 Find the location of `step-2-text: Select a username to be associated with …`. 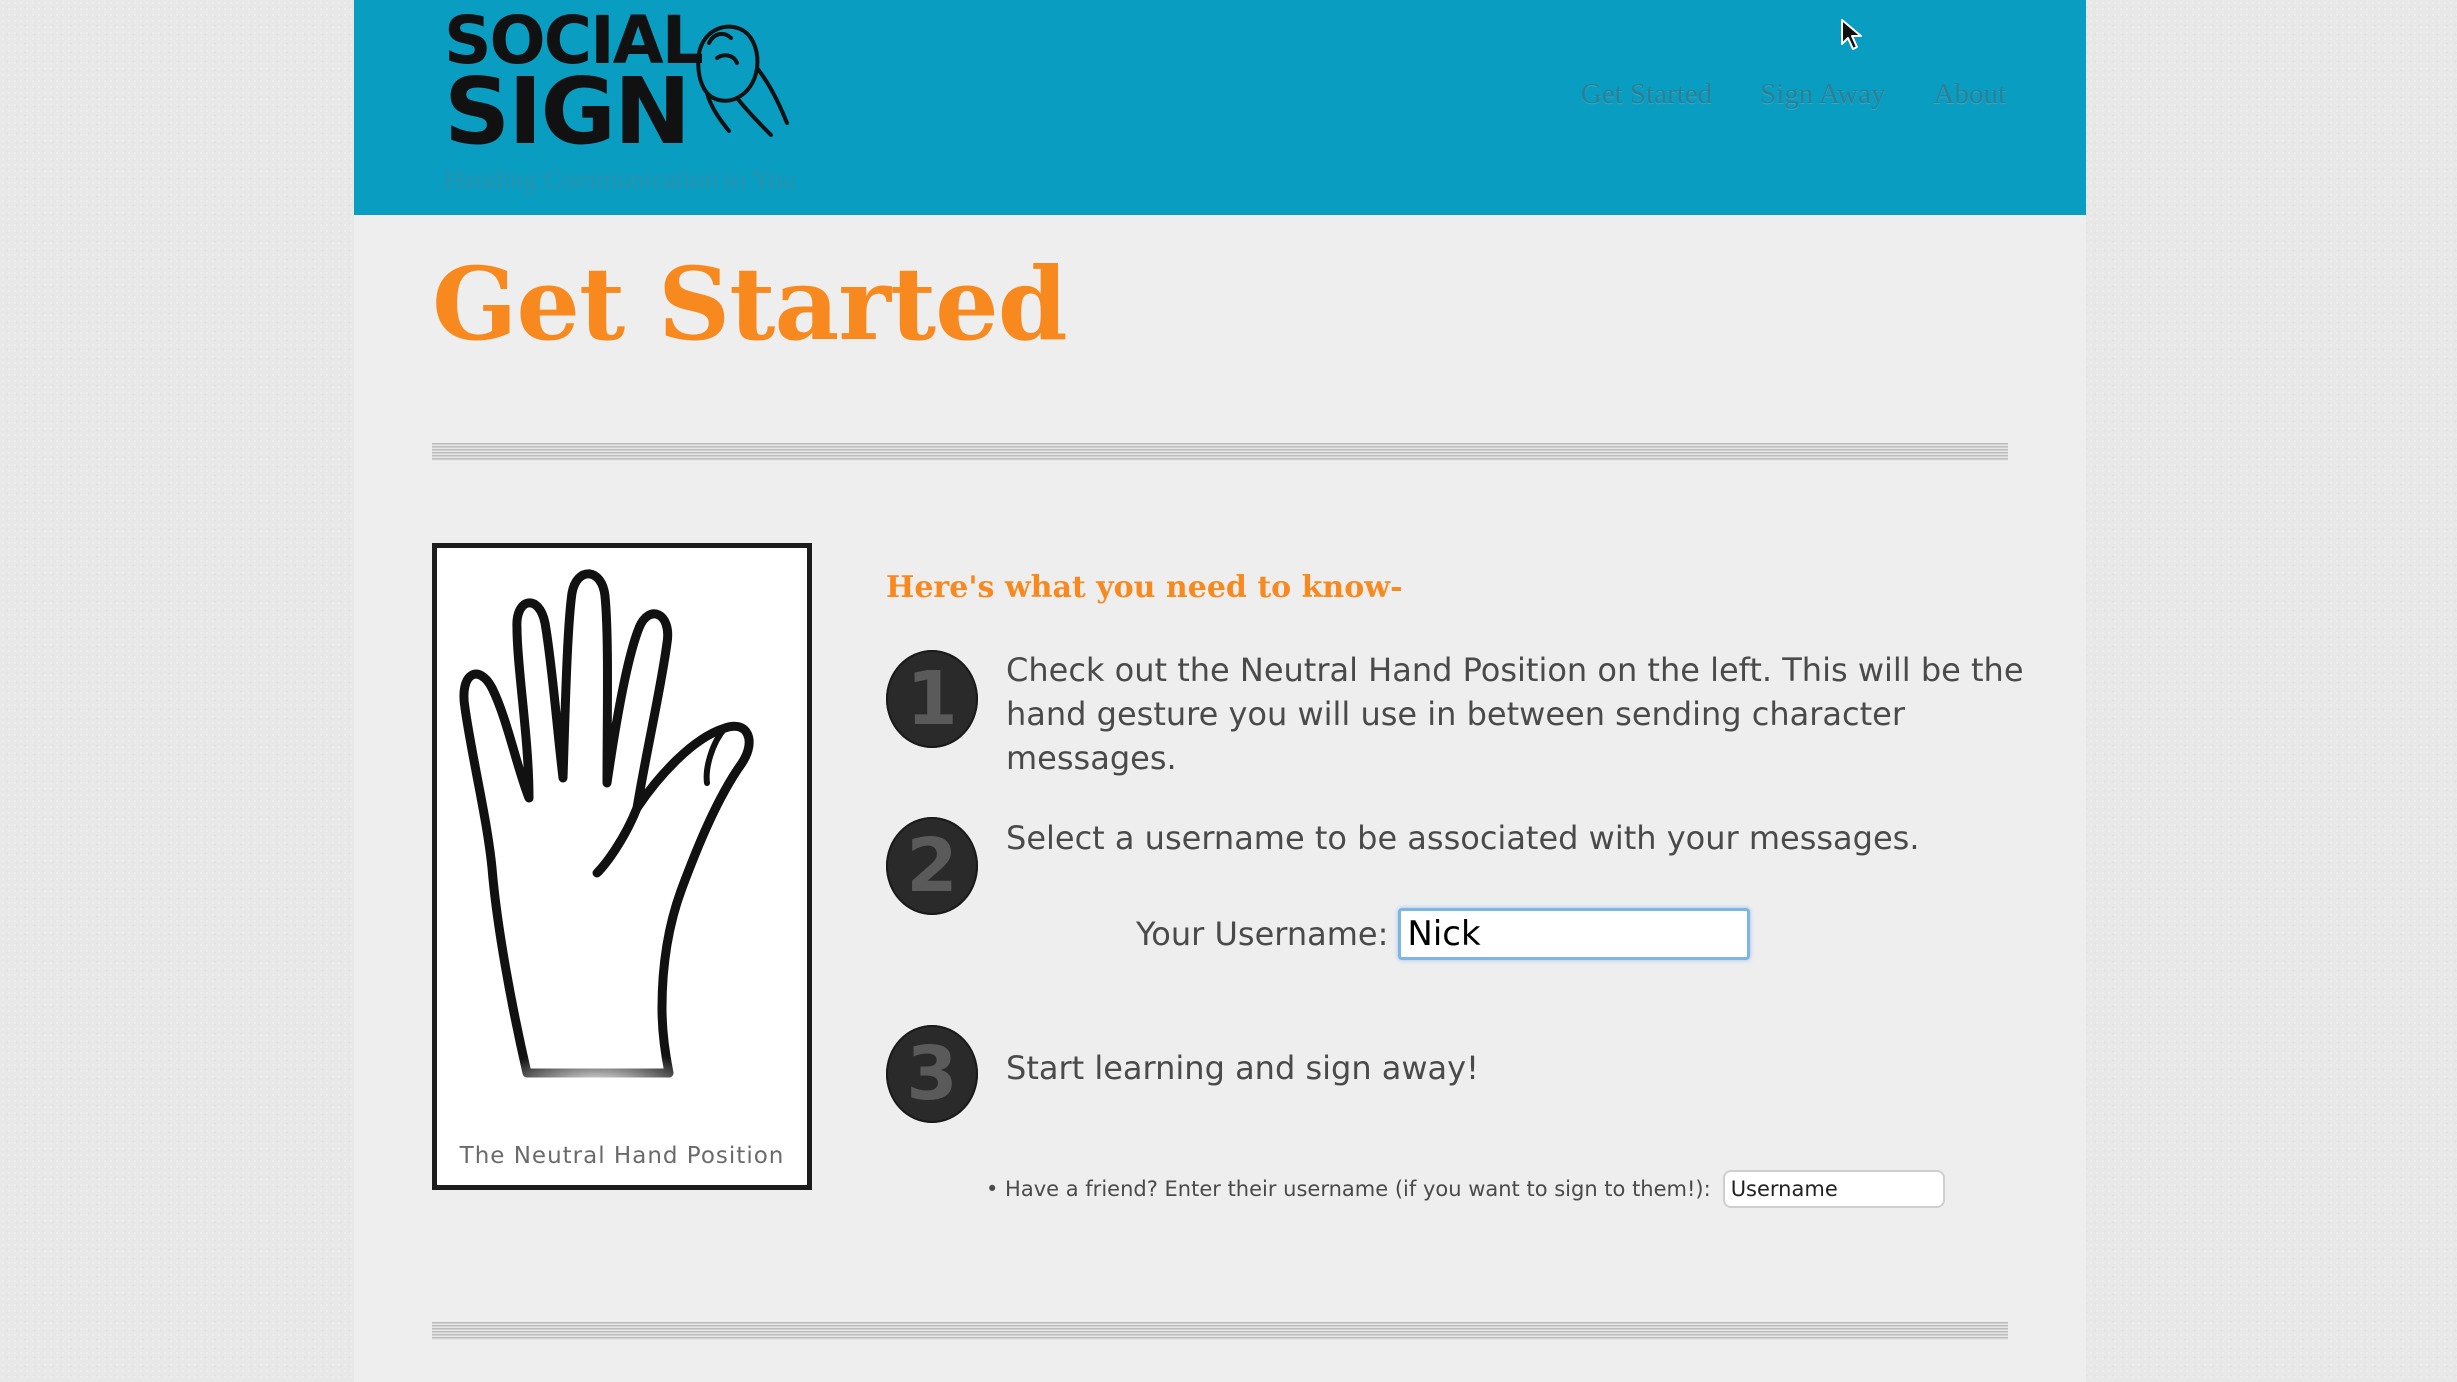

step-2-text: Select a username to be associated with … is located at coordinates (1463, 838).